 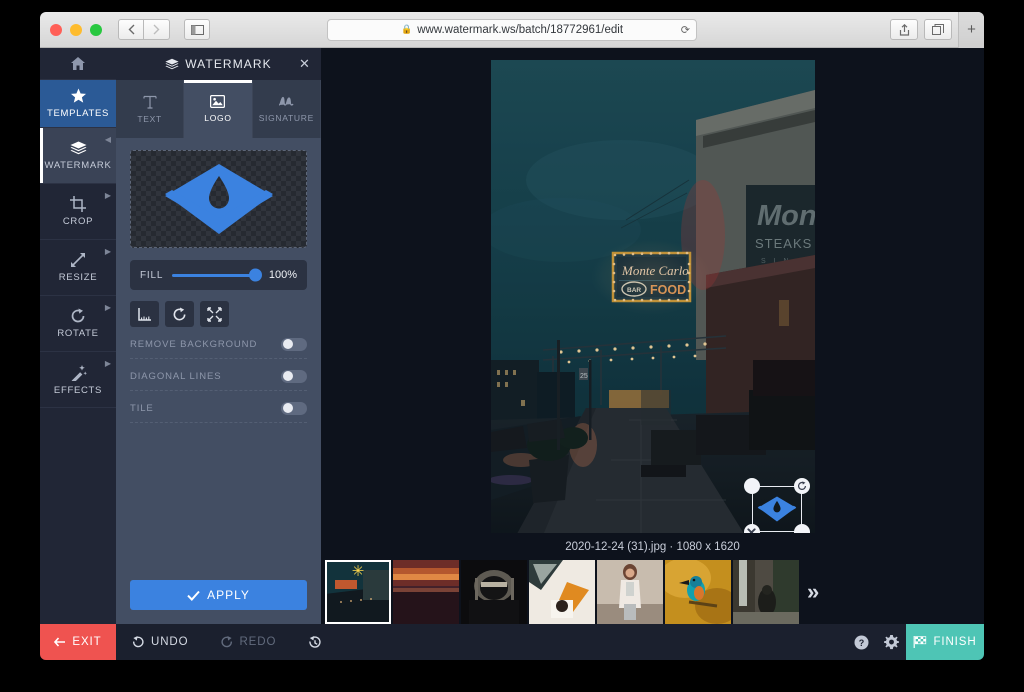 I want to click on toggle-label: DIAGONAL LINES, so click(x=176, y=376).